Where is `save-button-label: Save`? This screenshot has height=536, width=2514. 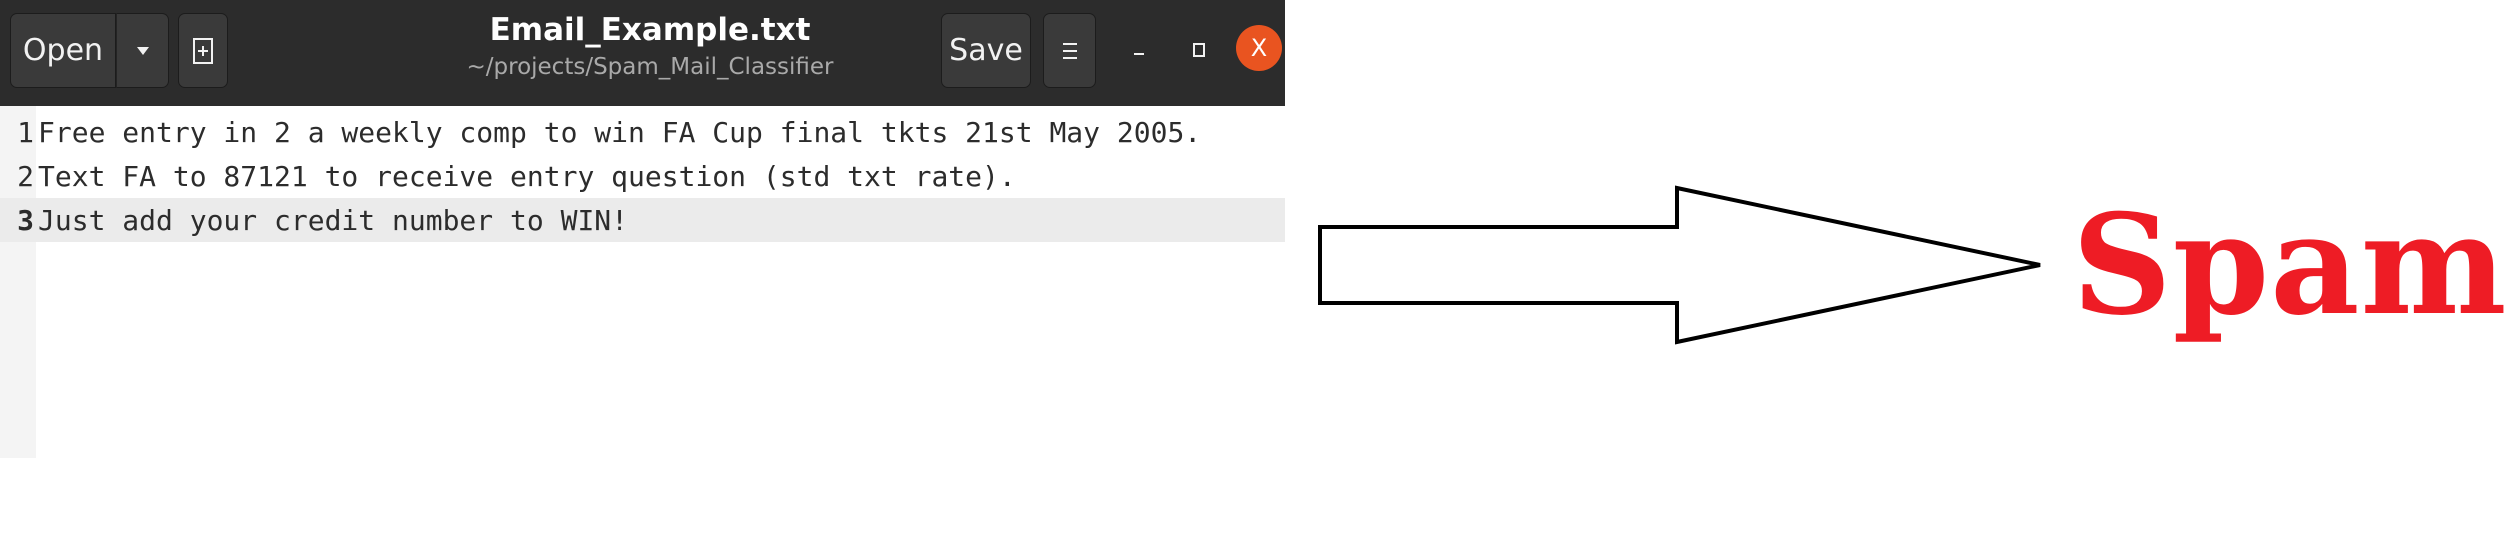
save-button-label: Save is located at coordinates (986, 50).